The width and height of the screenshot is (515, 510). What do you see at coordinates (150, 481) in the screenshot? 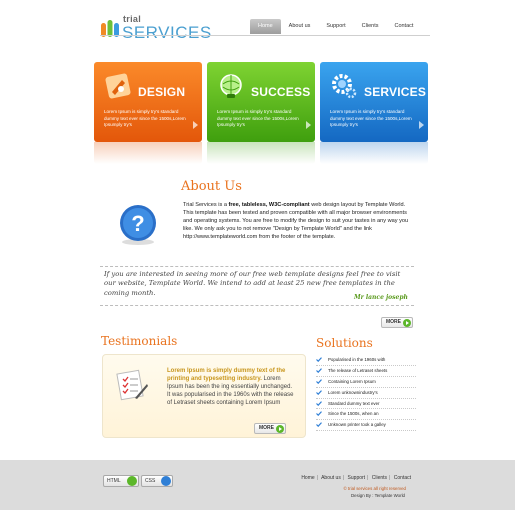
I see `badge-label: CSS` at bounding box center [150, 481].